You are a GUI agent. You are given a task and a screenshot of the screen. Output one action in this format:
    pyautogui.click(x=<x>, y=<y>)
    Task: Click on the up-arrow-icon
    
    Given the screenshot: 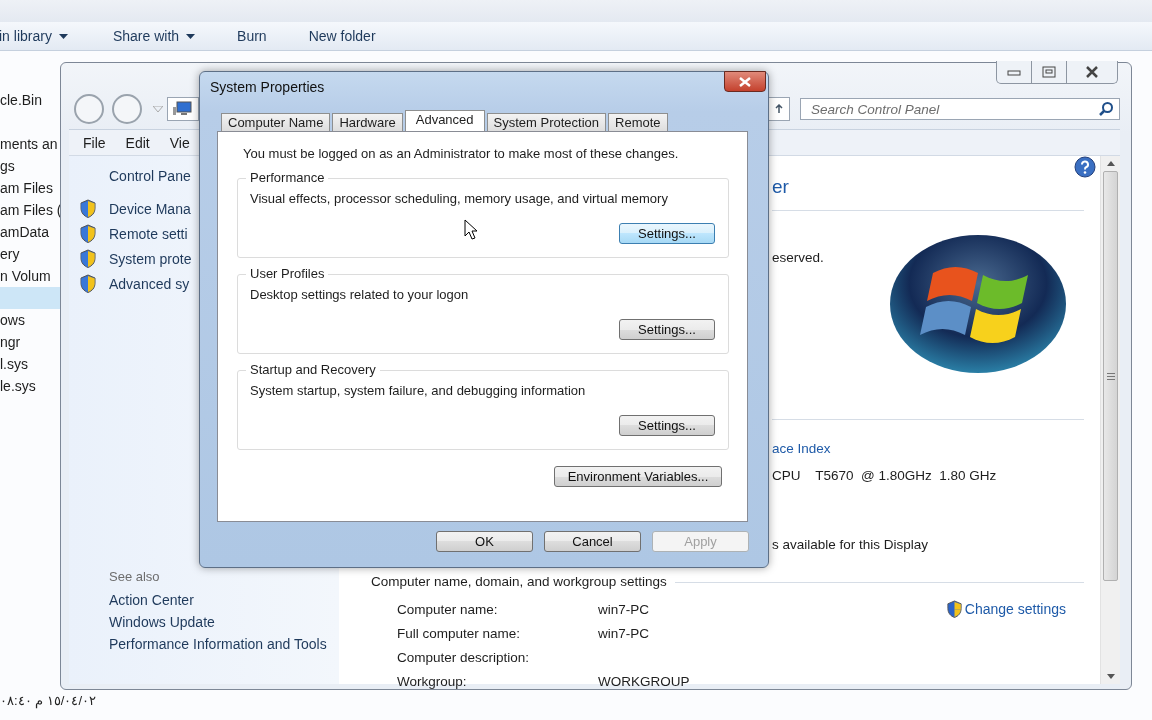 What is the action you would take?
    pyautogui.click(x=779, y=109)
    